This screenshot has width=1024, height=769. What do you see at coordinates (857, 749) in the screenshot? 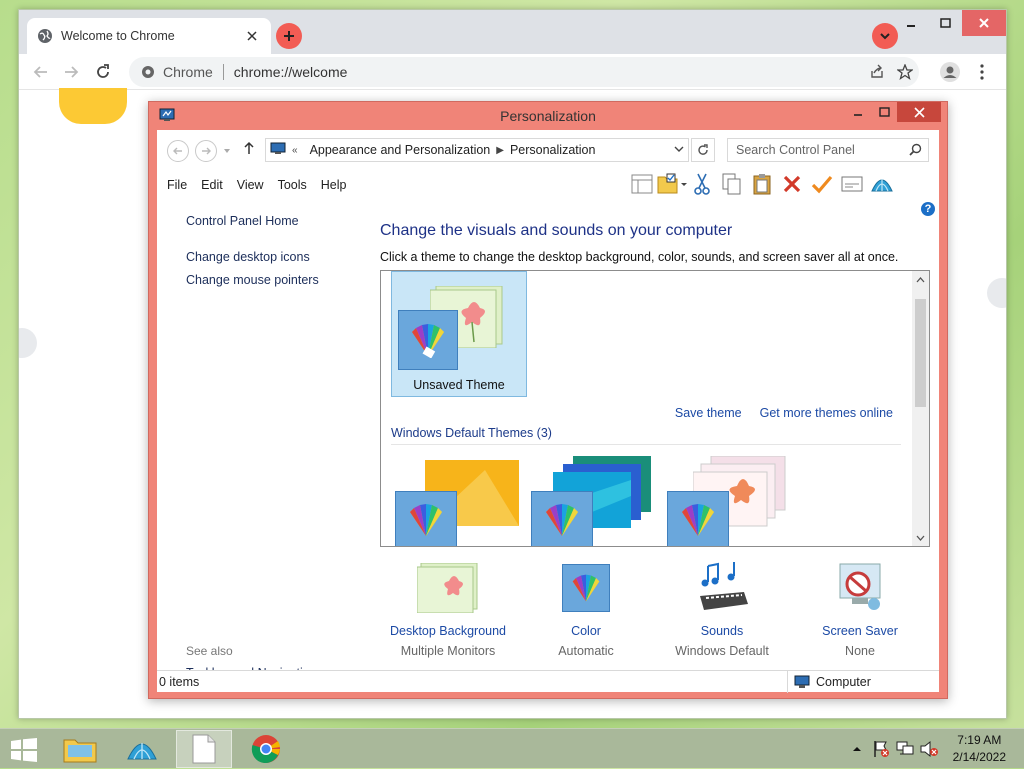
I see `show-hidden-icons-icon` at bounding box center [857, 749].